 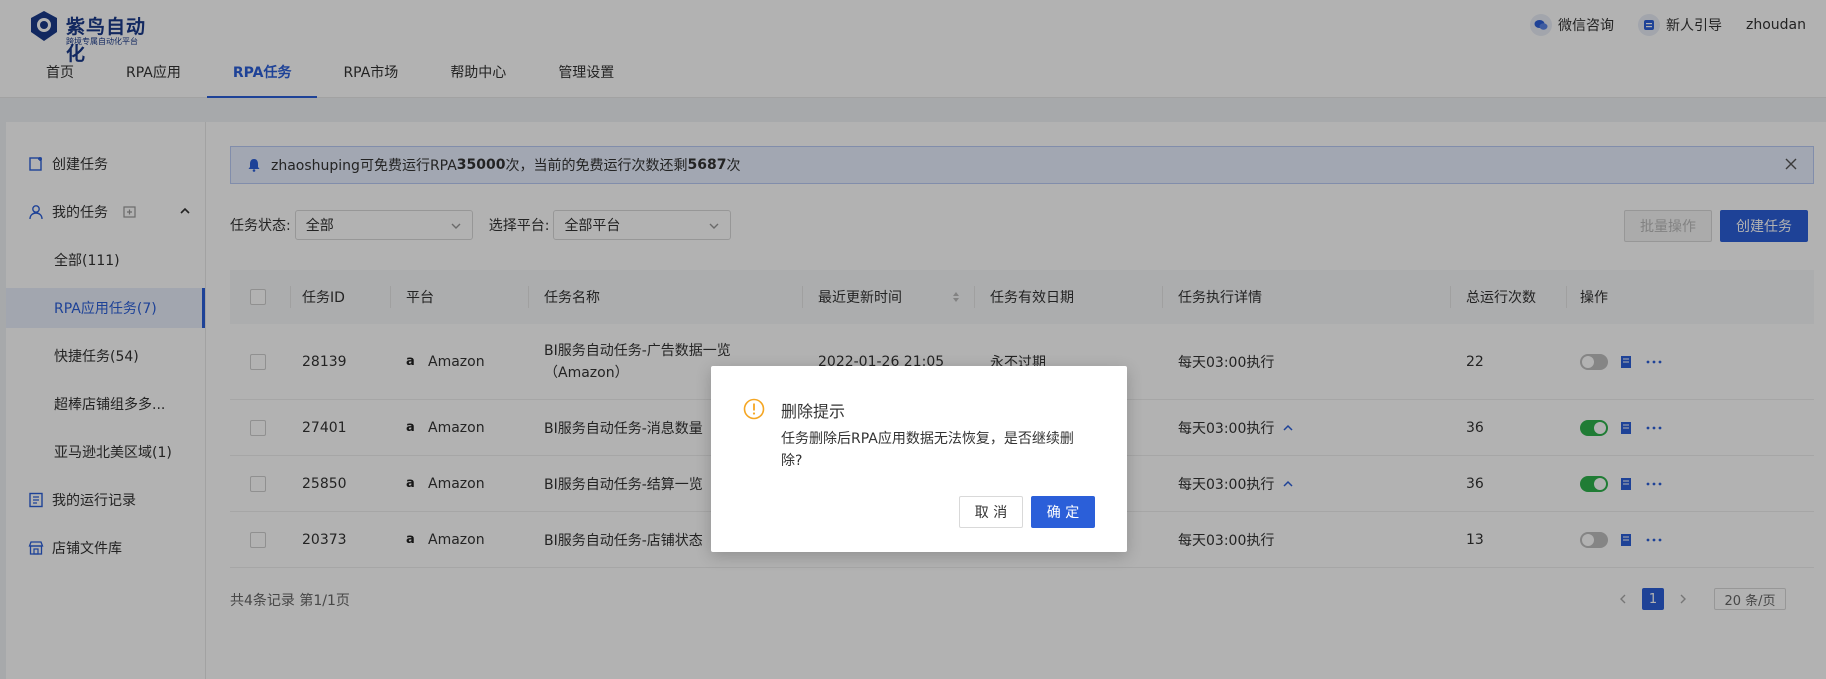 I want to click on dialog-message: 任务删除后RPA应用数据无法恢复，是否继续删除?, so click(x=927, y=450).